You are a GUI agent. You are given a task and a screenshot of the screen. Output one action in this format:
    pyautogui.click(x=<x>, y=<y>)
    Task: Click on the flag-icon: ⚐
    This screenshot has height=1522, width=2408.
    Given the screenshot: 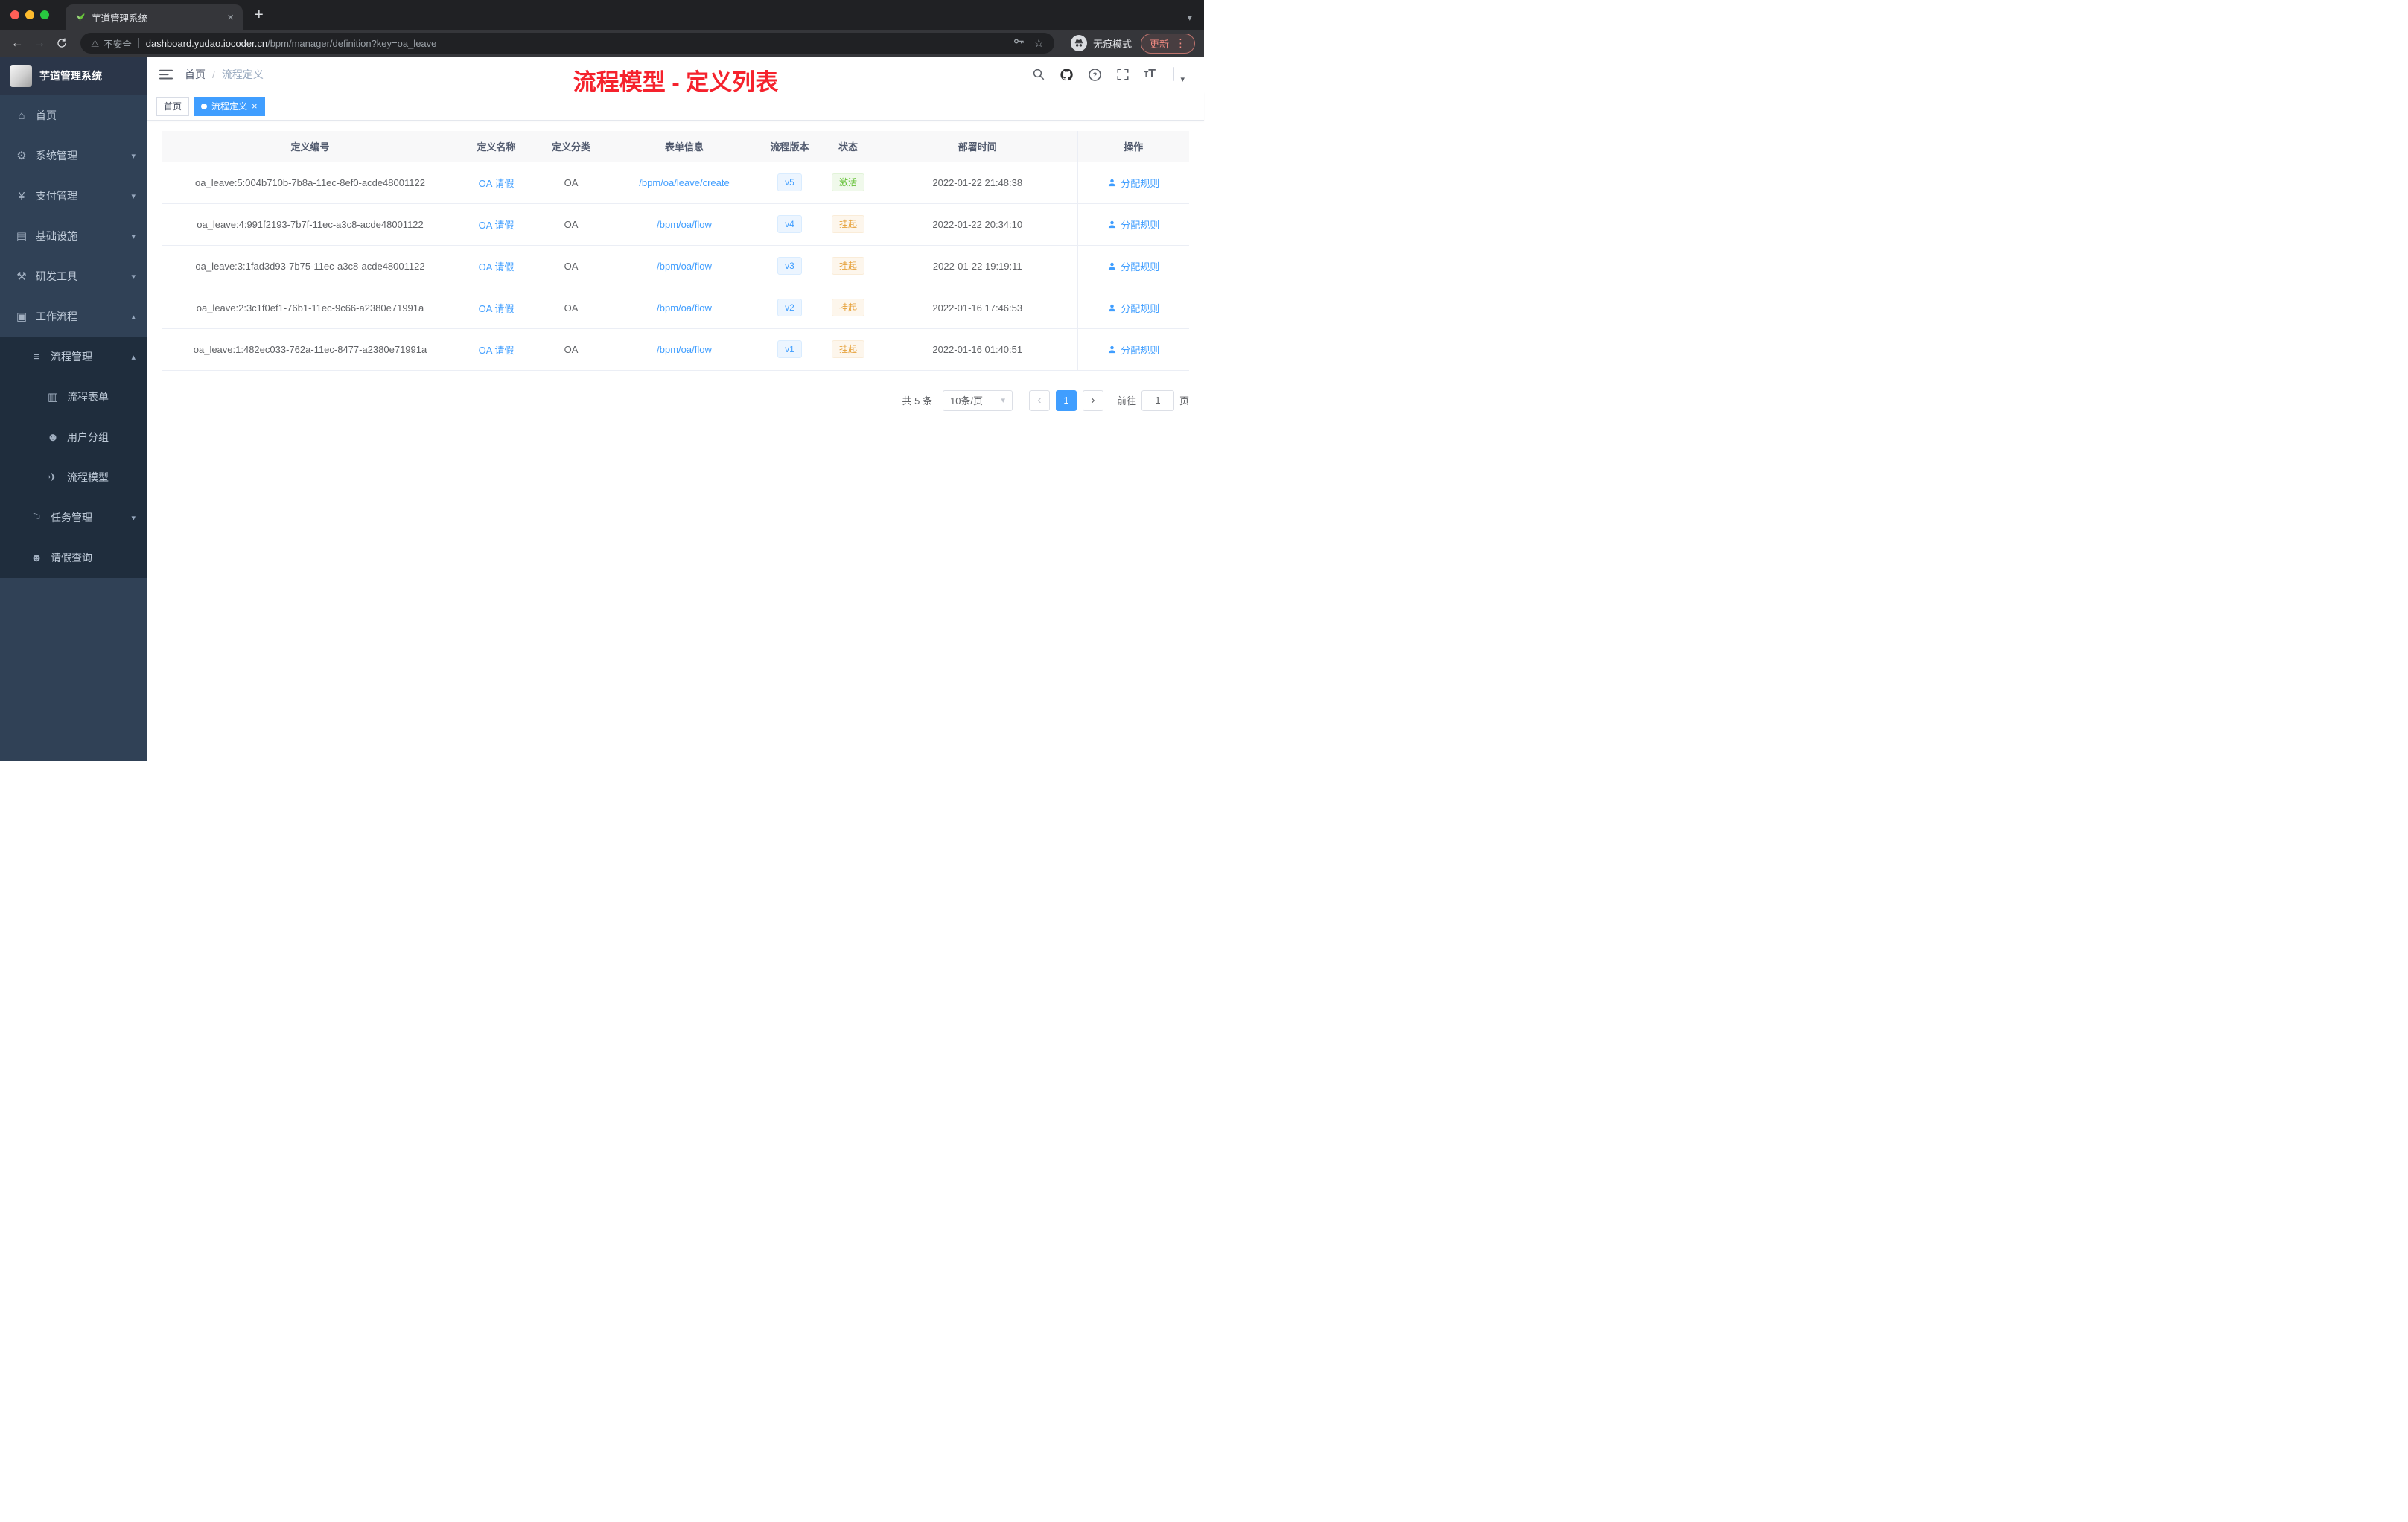 What is the action you would take?
    pyautogui.click(x=36, y=518)
    